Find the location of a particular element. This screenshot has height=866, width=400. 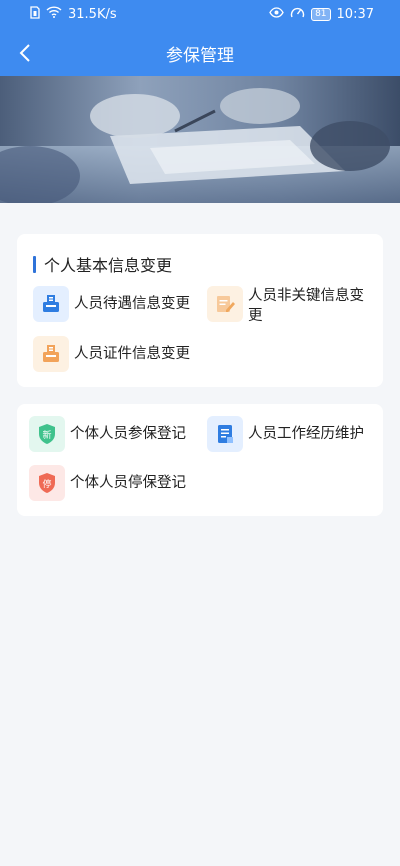

stop-shield-icon: 停 is located at coordinates (47, 483).